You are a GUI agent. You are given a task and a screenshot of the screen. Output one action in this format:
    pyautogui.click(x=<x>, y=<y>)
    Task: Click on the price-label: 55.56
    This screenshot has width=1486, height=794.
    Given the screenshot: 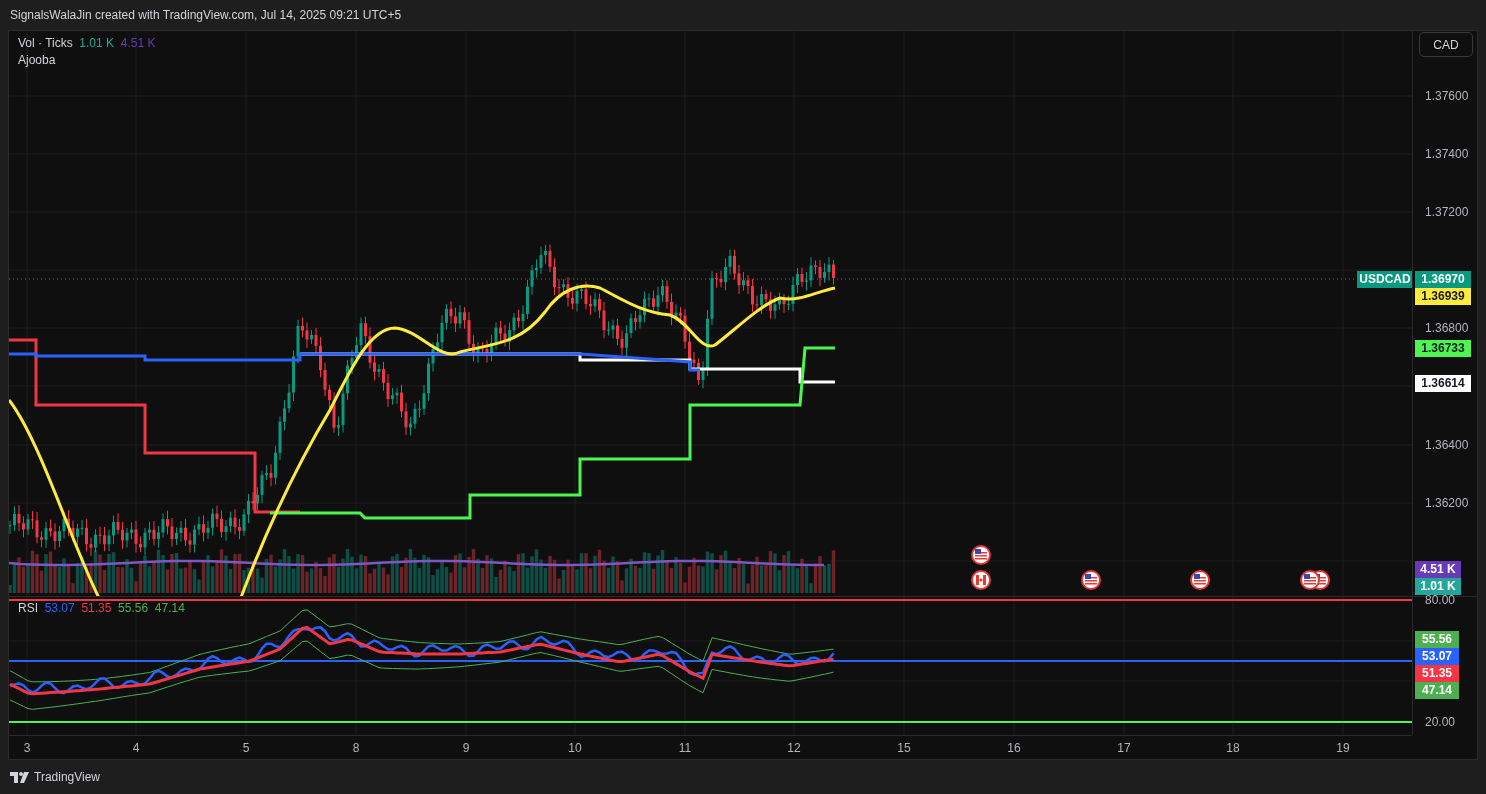 What is the action you would take?
    pyautogui.click(x=1437, y=639)
    